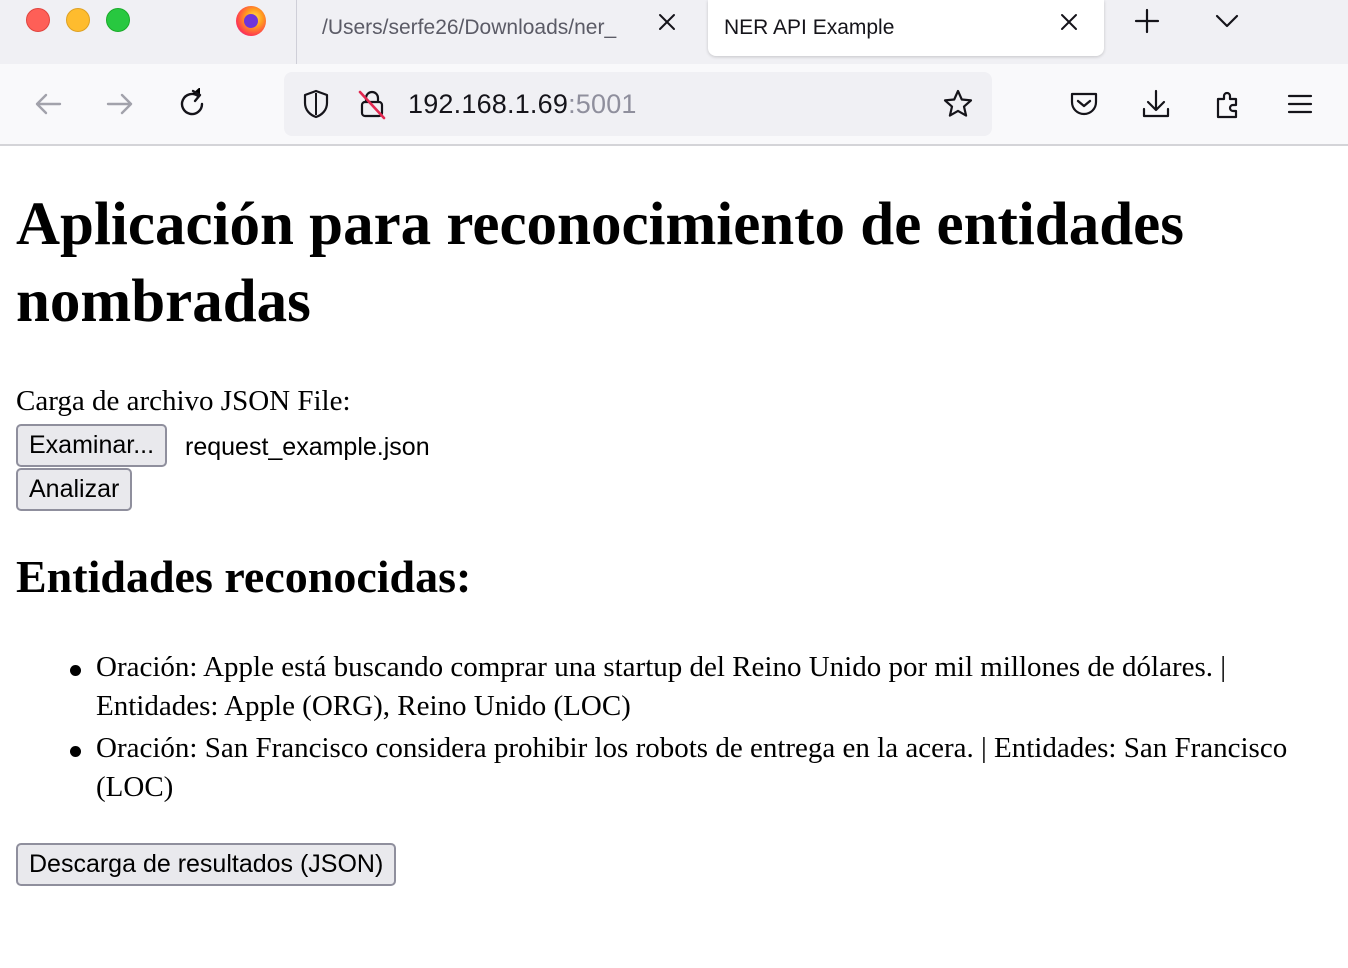 This screenshot has width=1348, height=968. Describe the element at coordinates (958, 104) in the screenshot. I see `star-icon` at that location.